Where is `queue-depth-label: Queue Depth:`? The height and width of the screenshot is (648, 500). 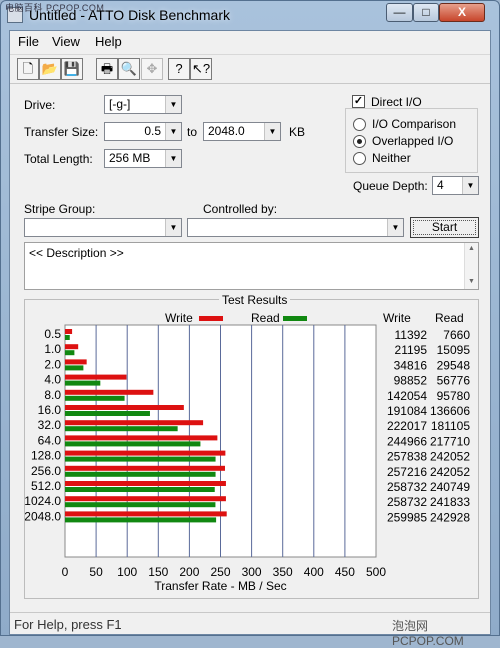 queue-depth-label: Queue Depth: is located at coordinates (390, 186).